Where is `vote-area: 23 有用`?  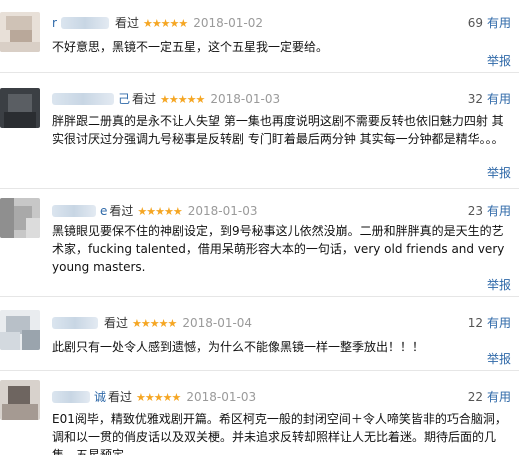
vote-area: 23 有用 is located at coordinates (489, 211).